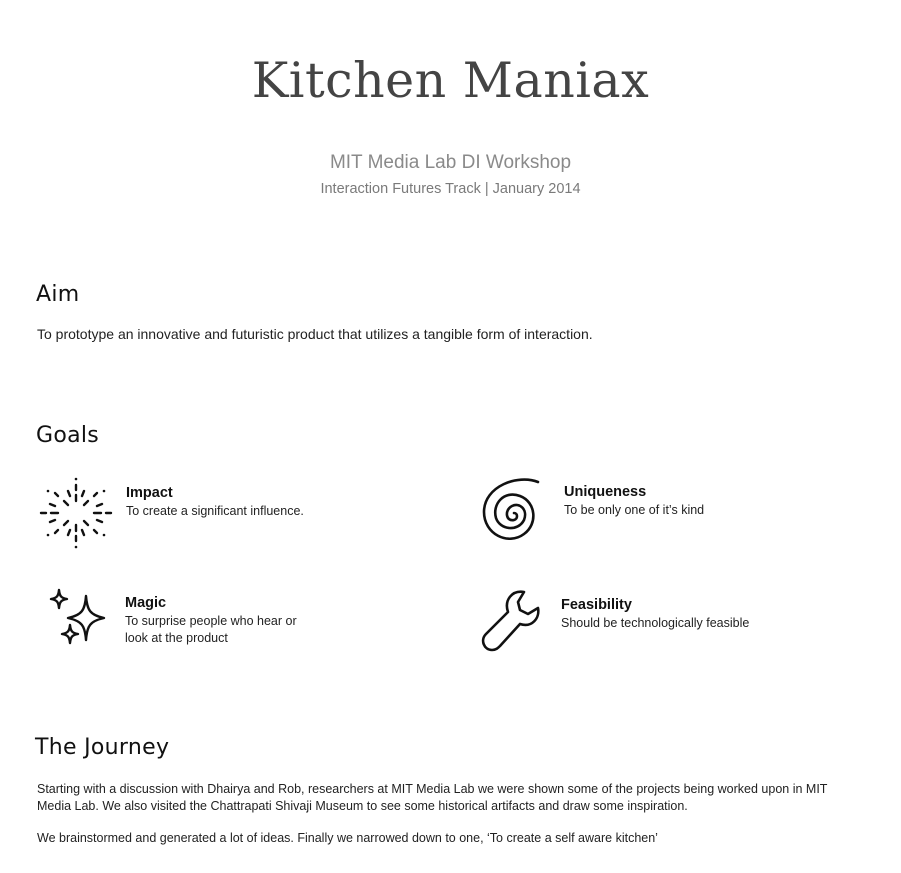 The image size is (901, 873). What do you see at coordinates (450, 189) in the screenshot?
I see `track-date-line: Interaction Futures Track | January 2014` at bounding box center [450, 189].